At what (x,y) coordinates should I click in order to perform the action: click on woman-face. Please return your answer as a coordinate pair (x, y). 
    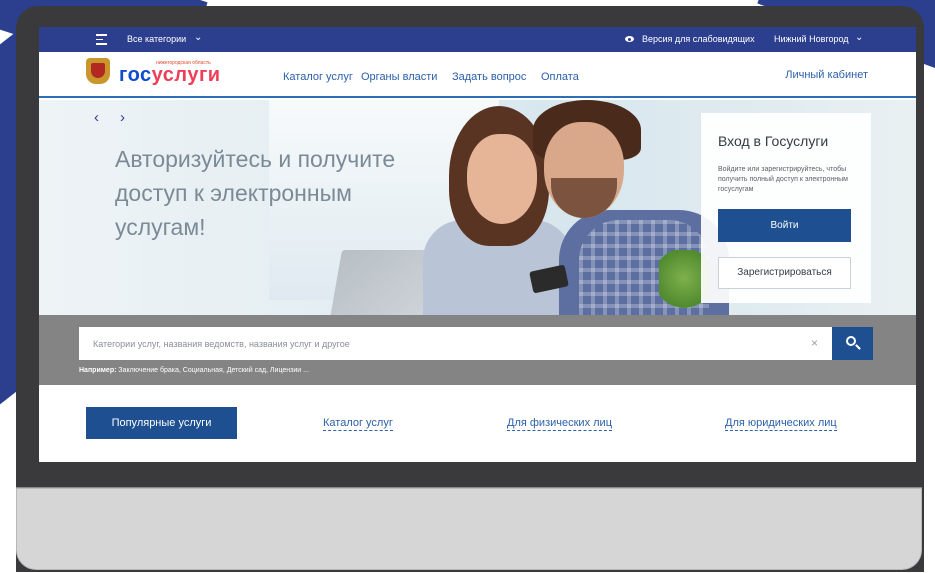
    Looking at the image, I should click on (502, 179).